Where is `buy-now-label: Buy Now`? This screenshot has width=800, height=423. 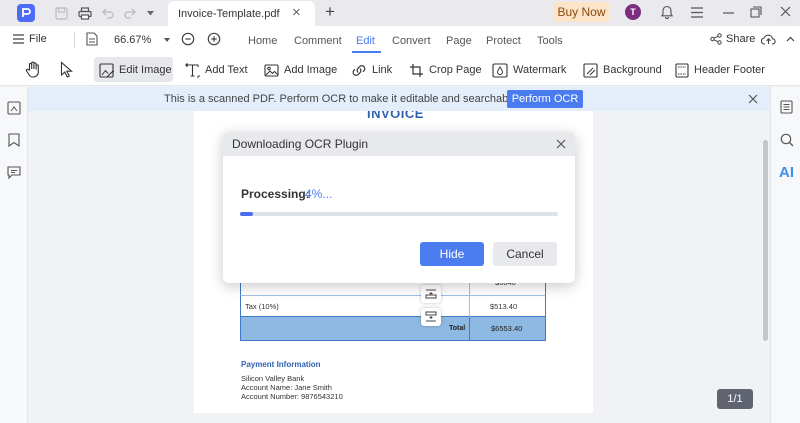
buy-now-label: Buy Now is located at coordinates (581, 12).